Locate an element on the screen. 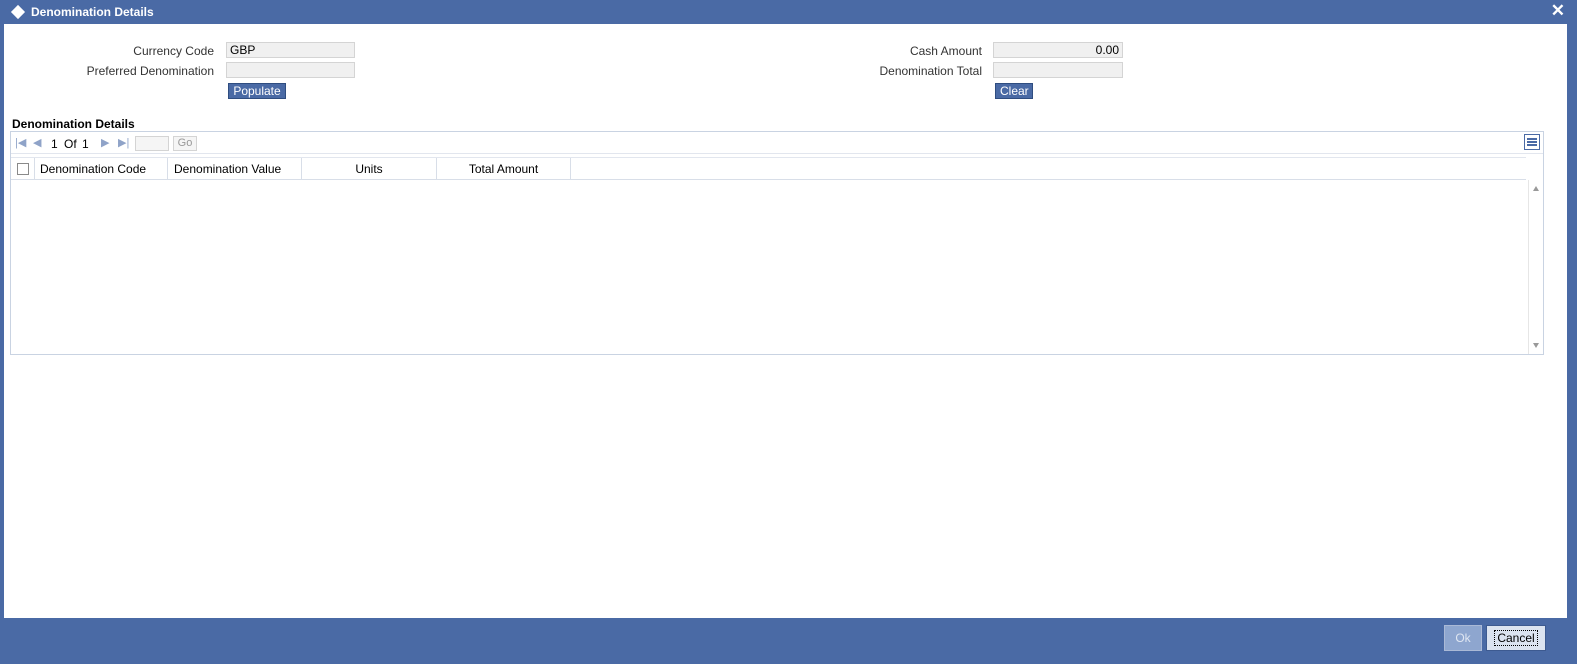 The height and width of the screenshot is (664, 1577). select-all-cell is located at coordinates (23, 169).